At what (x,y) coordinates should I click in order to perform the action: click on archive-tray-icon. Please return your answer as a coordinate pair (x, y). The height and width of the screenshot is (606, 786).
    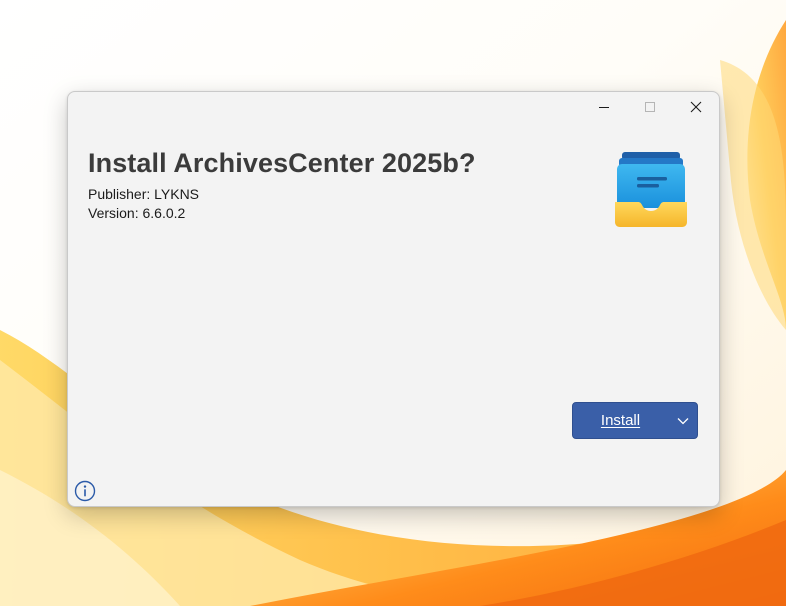
    Looking at the image, I should click on (651, 189).